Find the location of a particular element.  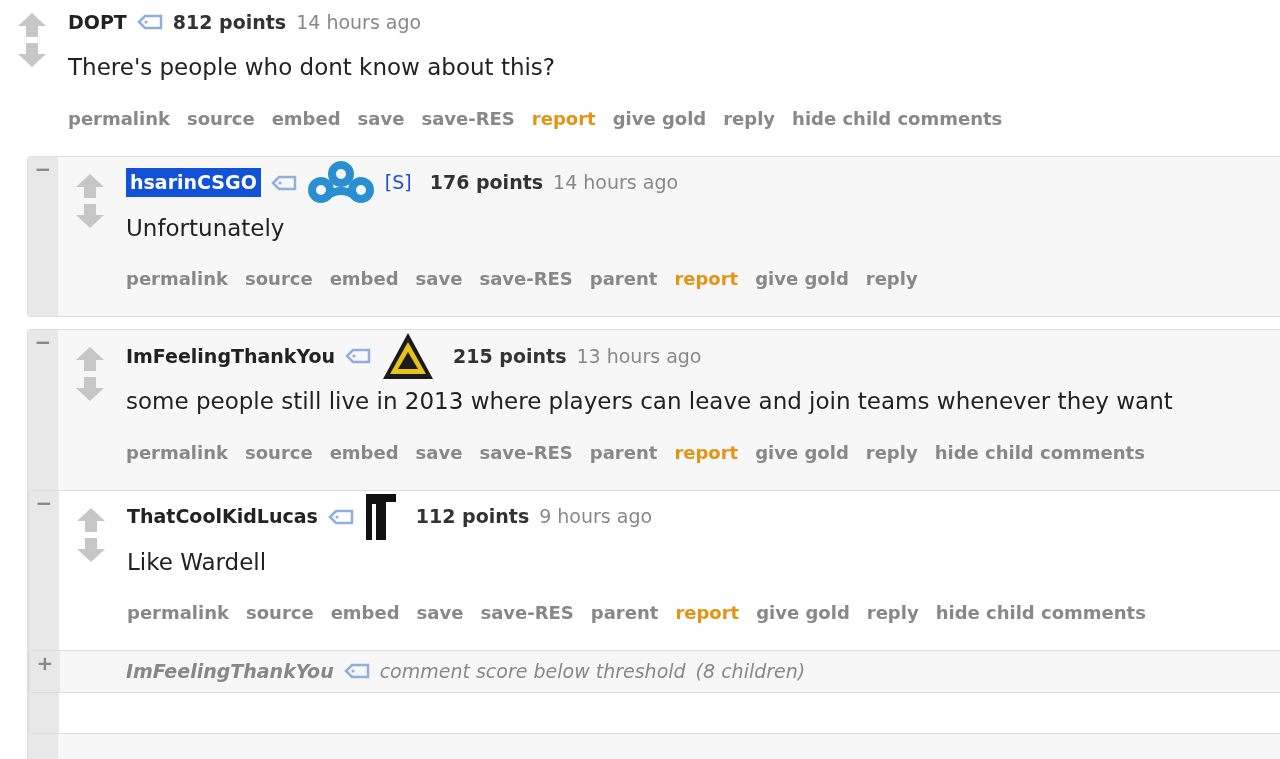

username-link: hsarinCSGO is located at coordinates (193, 182).